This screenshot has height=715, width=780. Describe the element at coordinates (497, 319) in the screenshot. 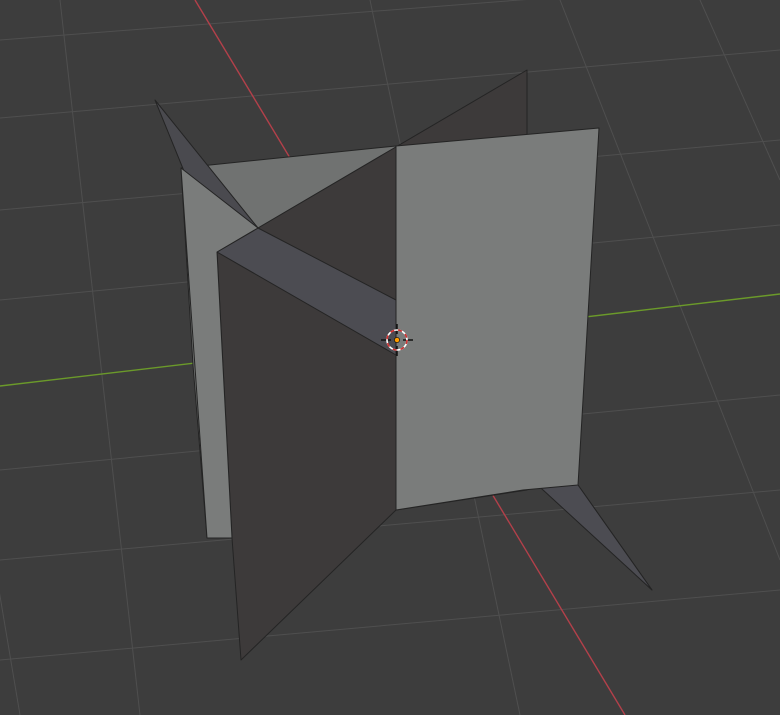

I see `plane-light-front` at that location.